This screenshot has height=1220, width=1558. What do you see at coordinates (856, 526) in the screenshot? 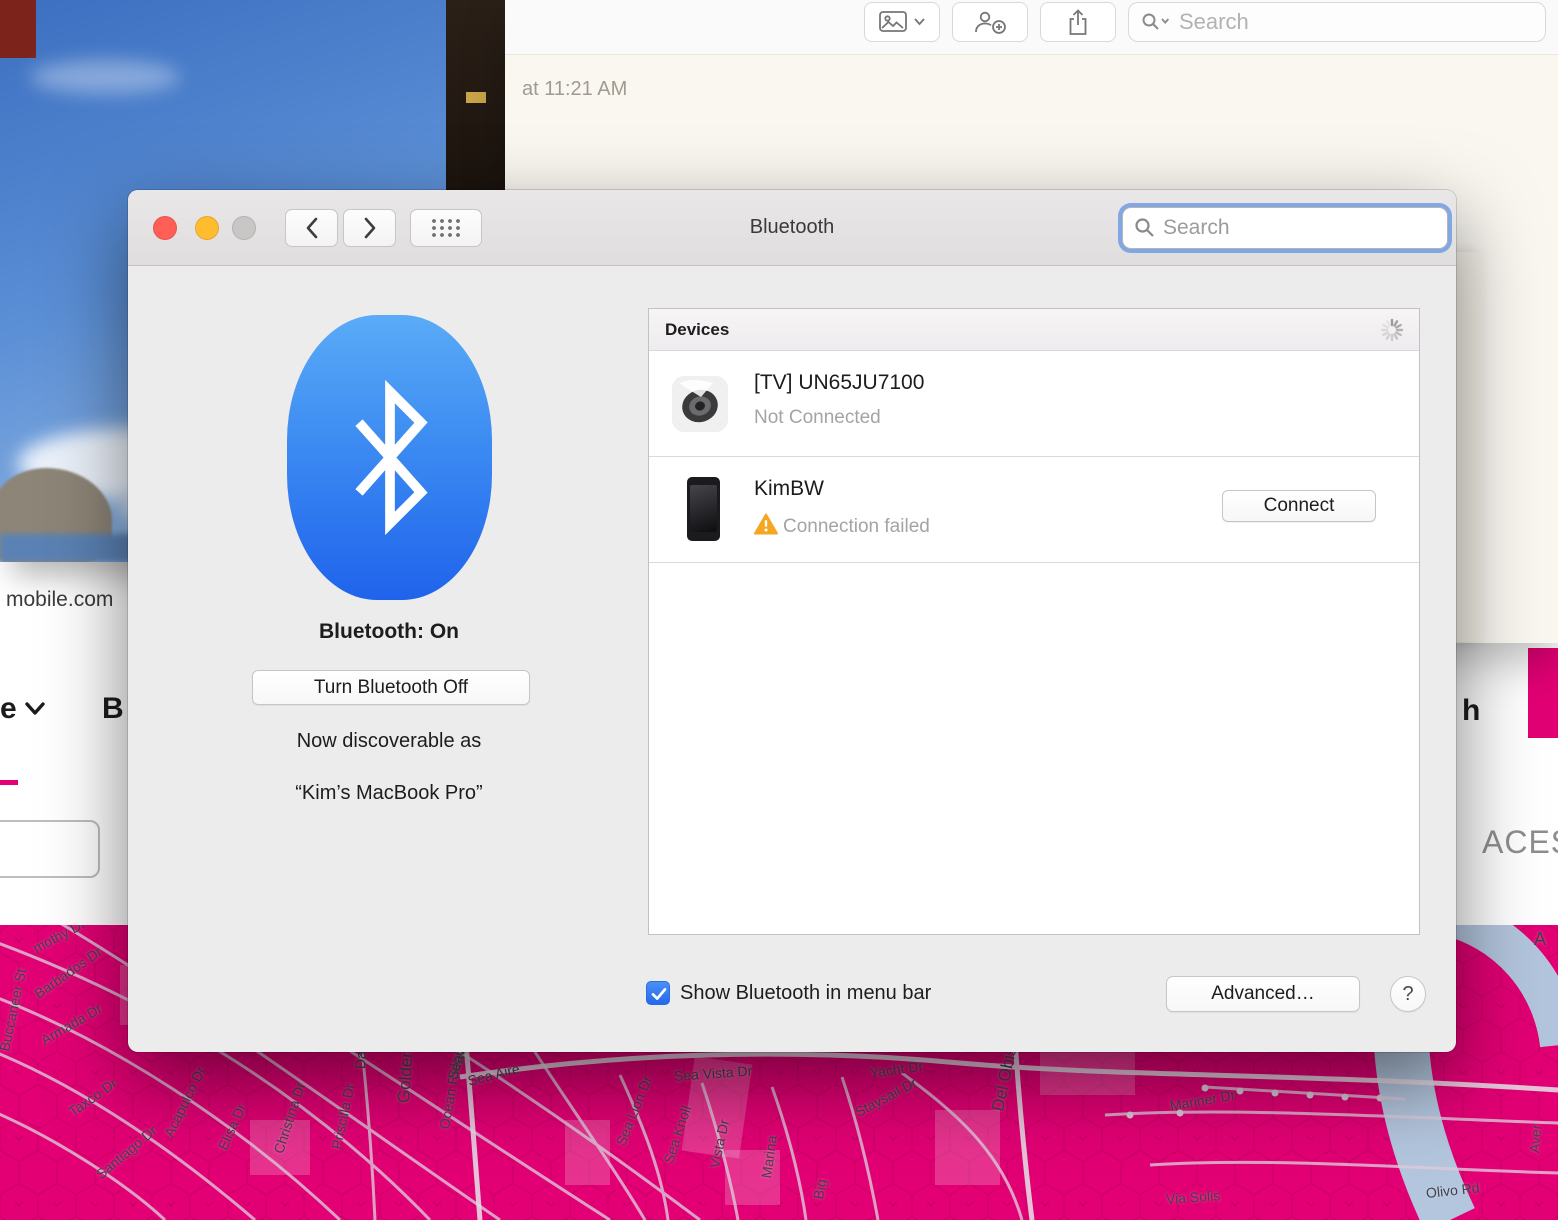
I see `device-status: Connection failed` at bounding box center [856, 526].